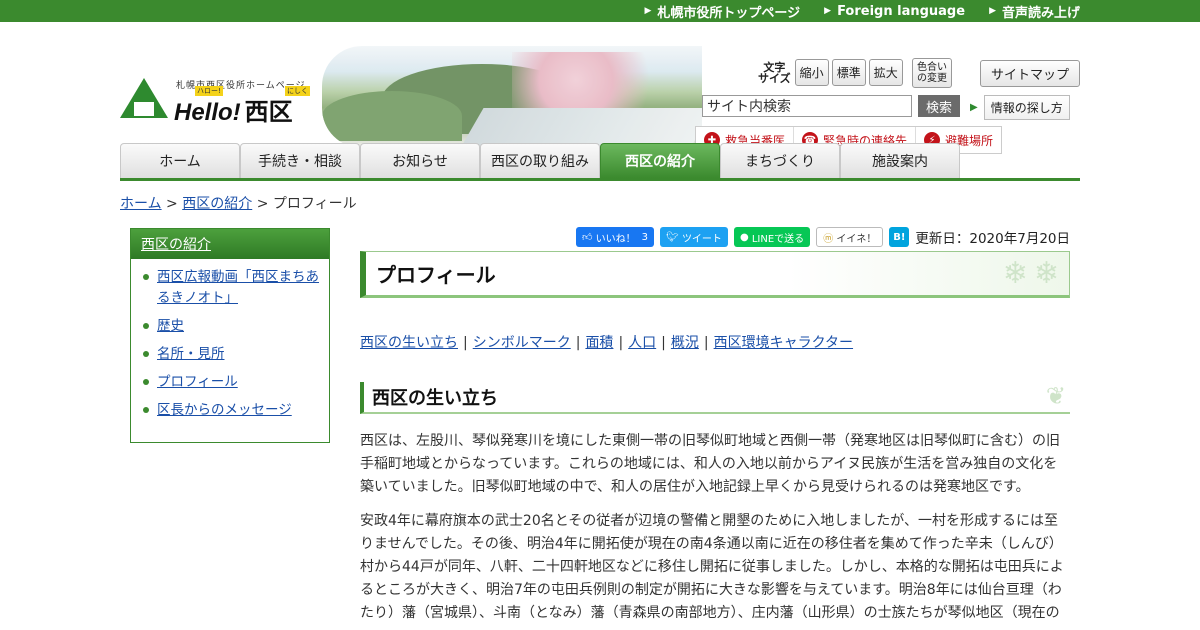  Describe the element at coordinates (1026, 107) in the screenshot. I see `info-find-label: 情報の探し方` at that location.